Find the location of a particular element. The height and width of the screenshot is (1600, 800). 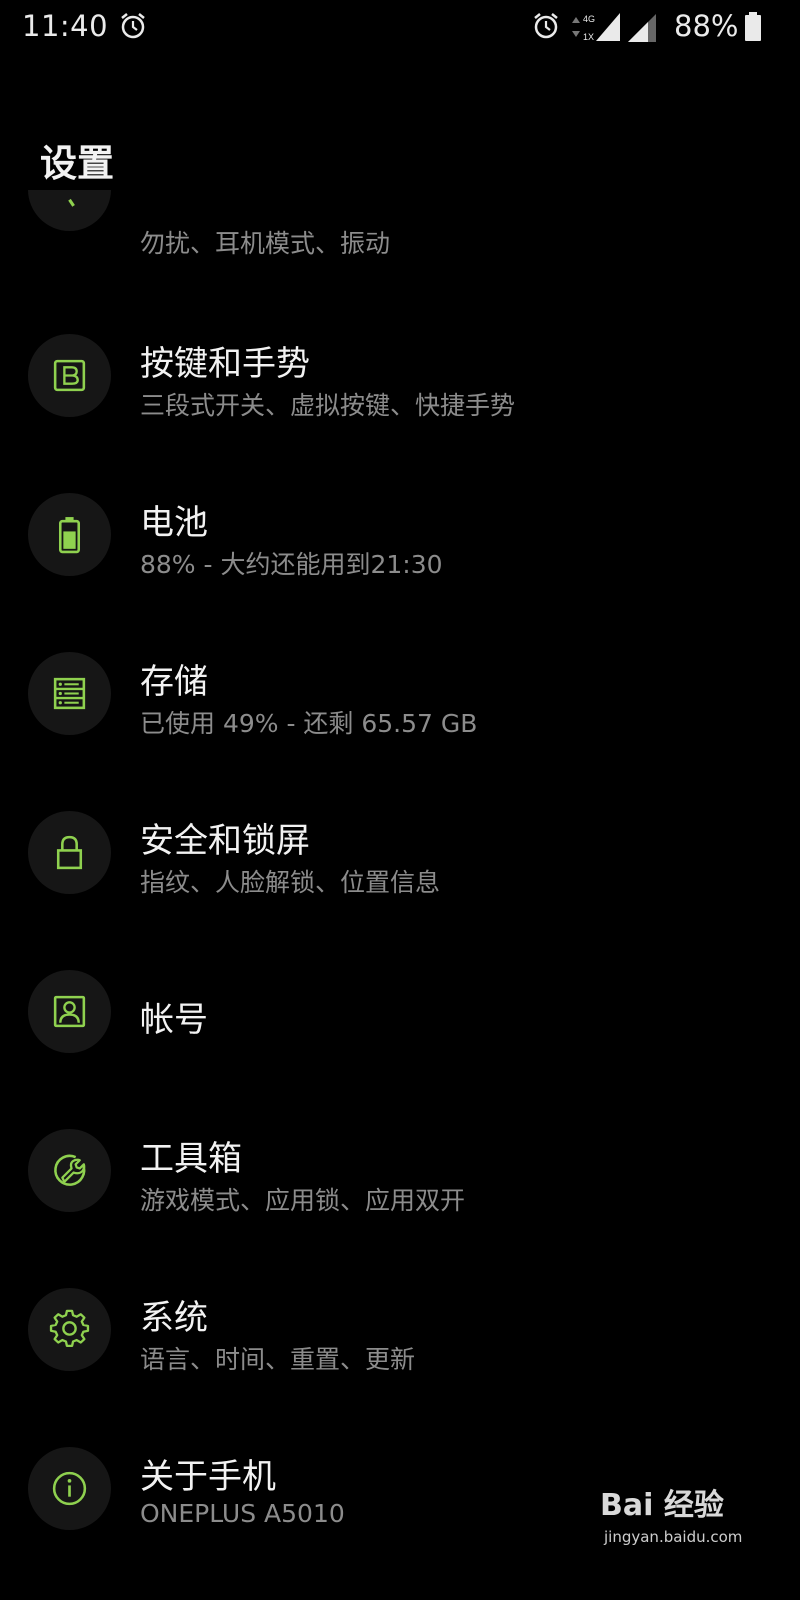

item-subtitle: 88% - 大约还能用到21:30 is located at coordinates (291, 564).